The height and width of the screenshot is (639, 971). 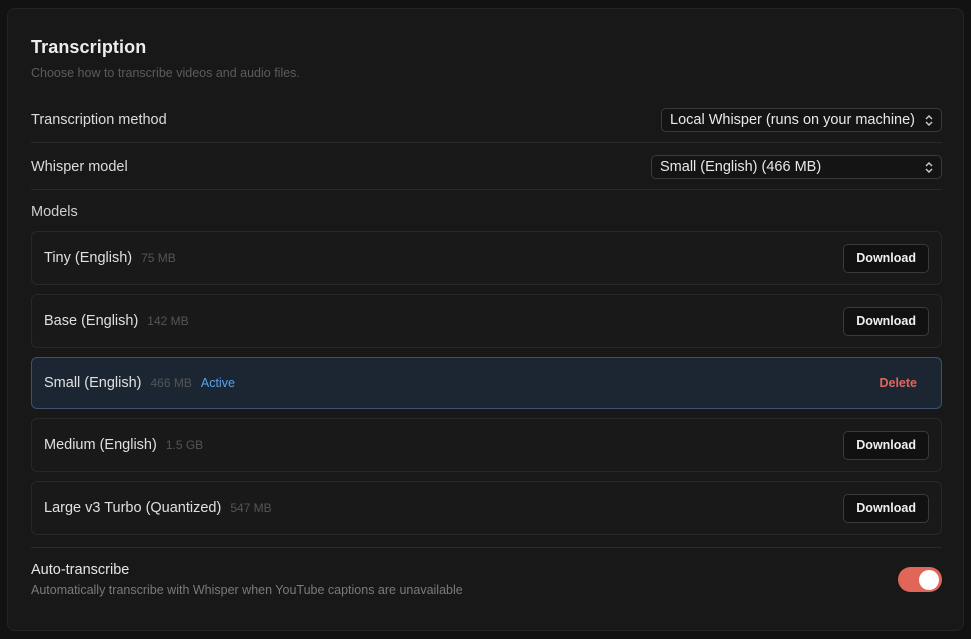 What do you see at coordinates (88, 258) in the screenshot?
I see `model-name: Tiny (English)` at bounding box center [88, 258].